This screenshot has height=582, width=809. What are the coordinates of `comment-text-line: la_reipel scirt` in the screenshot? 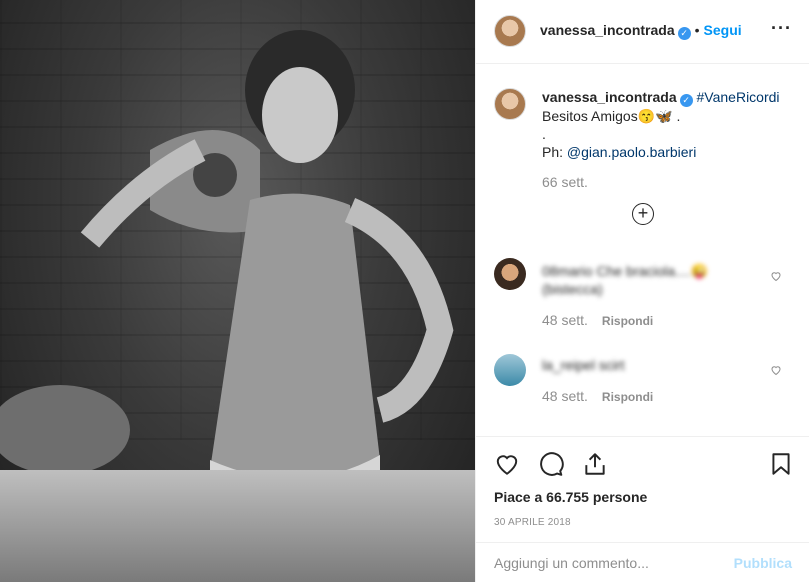 It's located at (583, 365).